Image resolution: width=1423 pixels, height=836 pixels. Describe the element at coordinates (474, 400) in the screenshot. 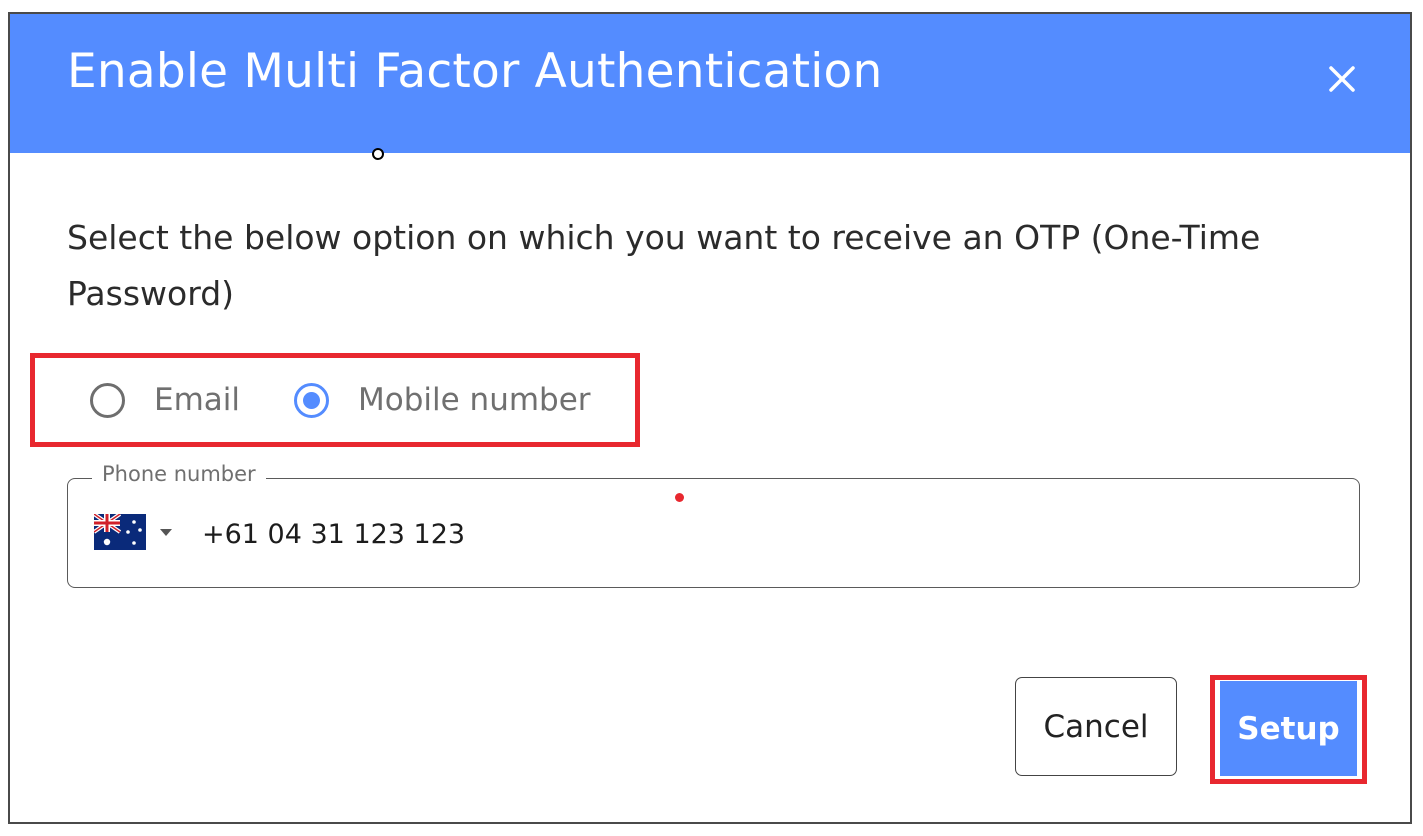

I see `mobile-radio-label: Mobile number` at that location.